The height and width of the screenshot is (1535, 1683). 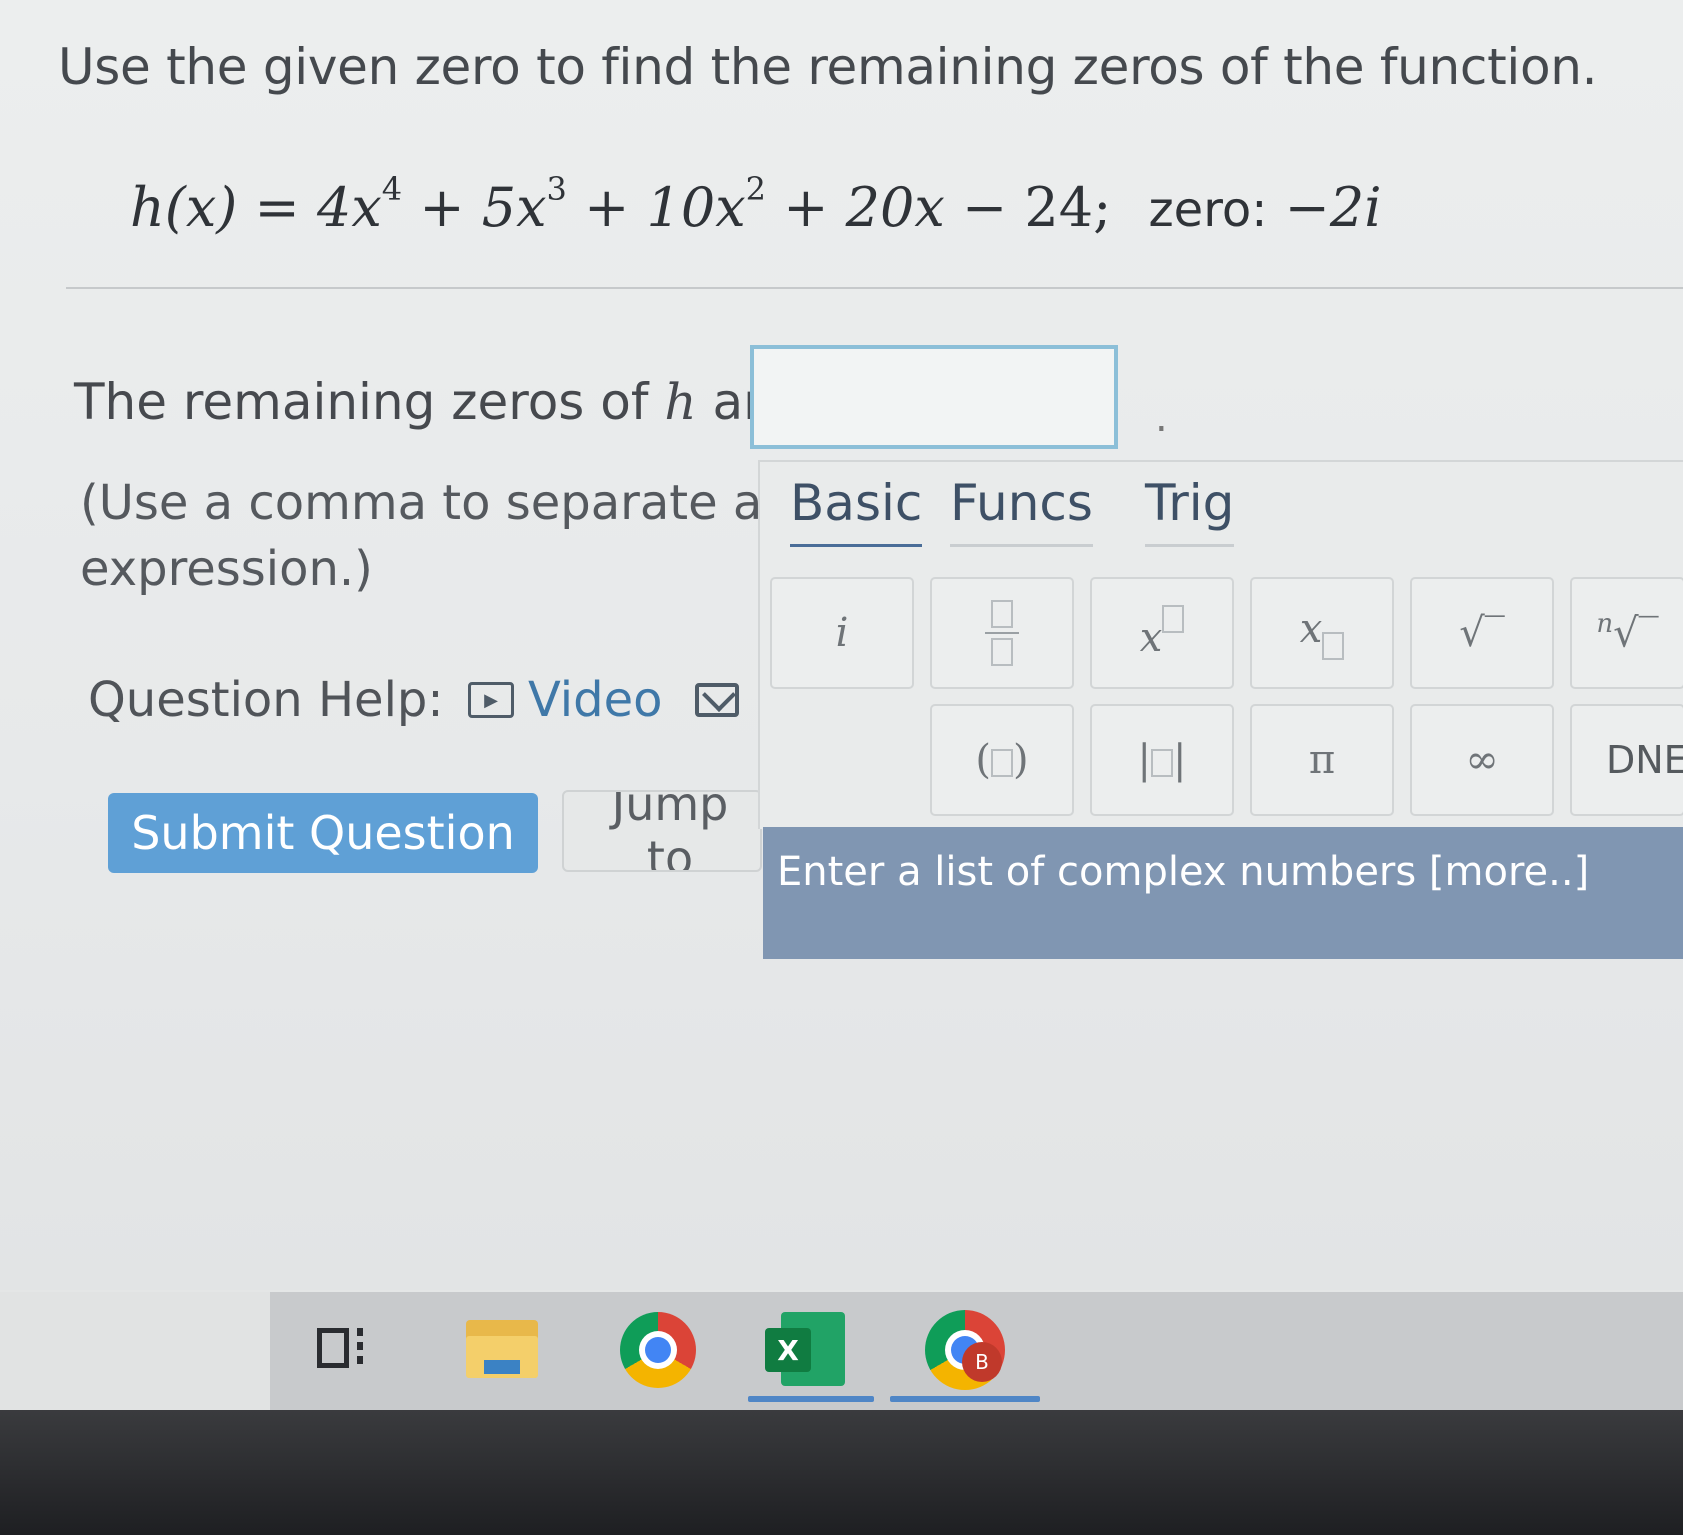 I want to click on key-dne: DNE, so click(x=1626, y=760).